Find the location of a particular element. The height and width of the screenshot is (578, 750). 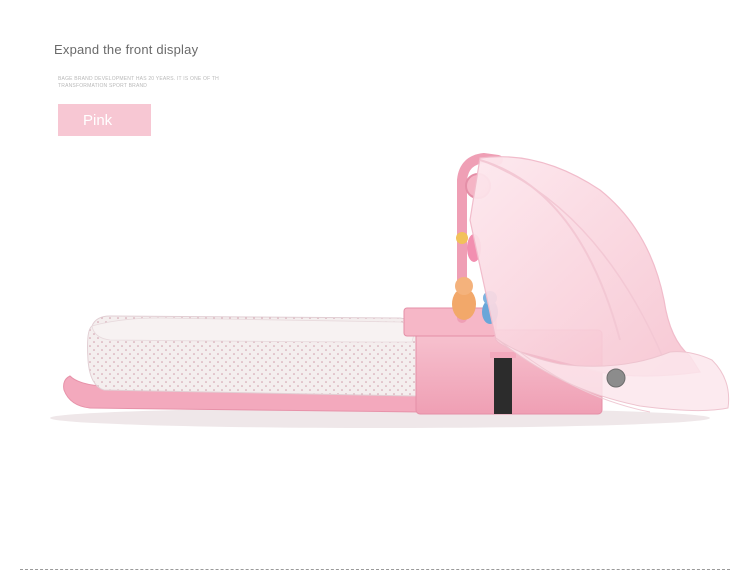

crib-strap-band is located at coordinates (503, 355).